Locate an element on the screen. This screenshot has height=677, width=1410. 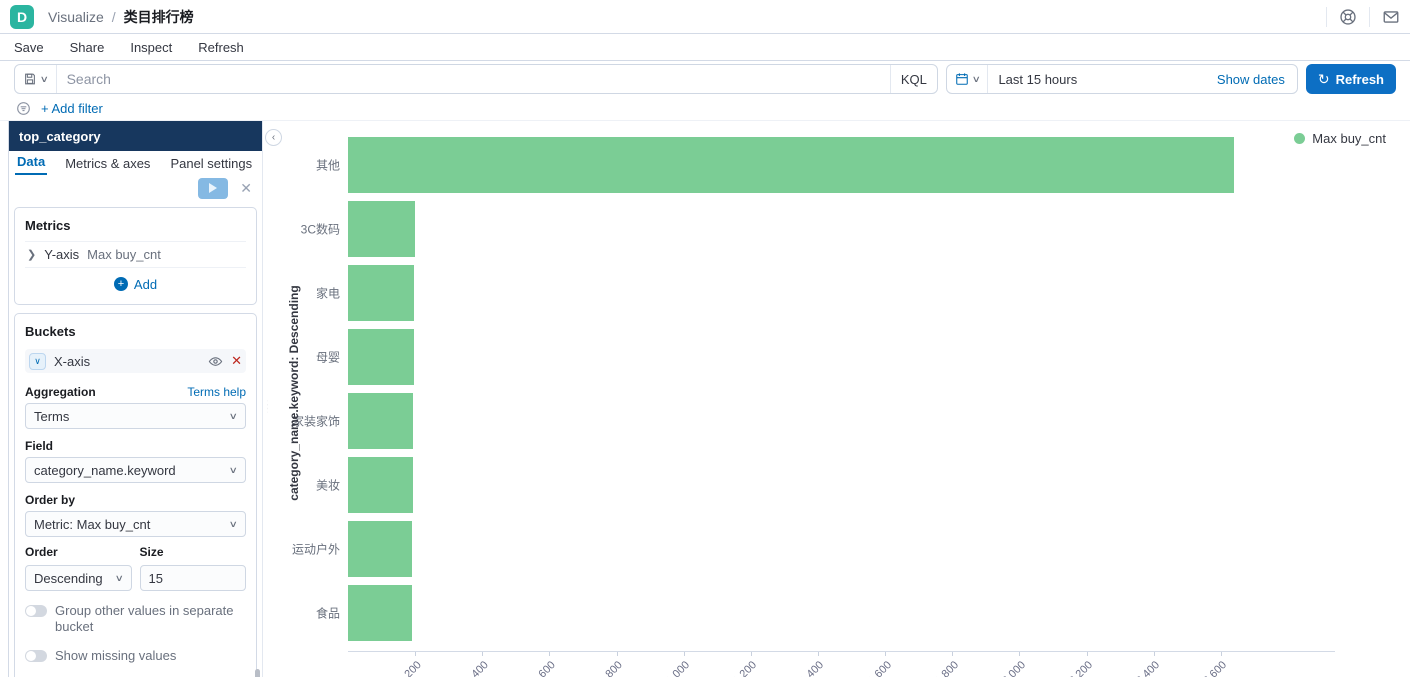
date-quick-select-button: ∨ is located at coordinates (968, 79).